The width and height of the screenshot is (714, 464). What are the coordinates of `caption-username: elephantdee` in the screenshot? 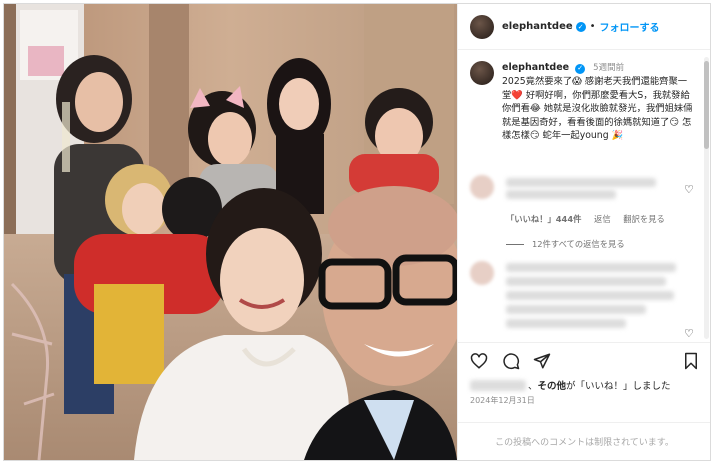 It's located at (535, 67).